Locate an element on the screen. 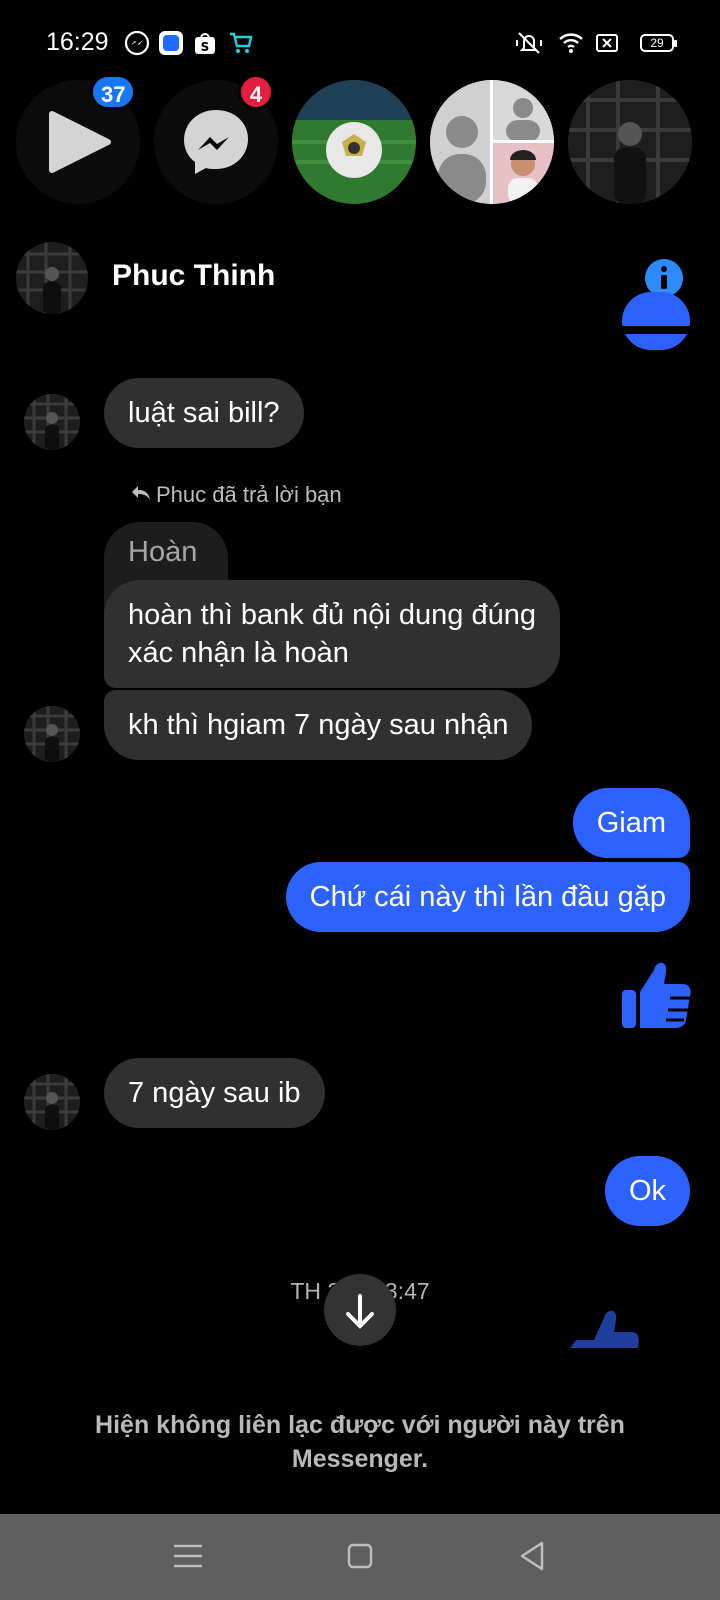  phuc-photo is located at coordinates (630, 142).